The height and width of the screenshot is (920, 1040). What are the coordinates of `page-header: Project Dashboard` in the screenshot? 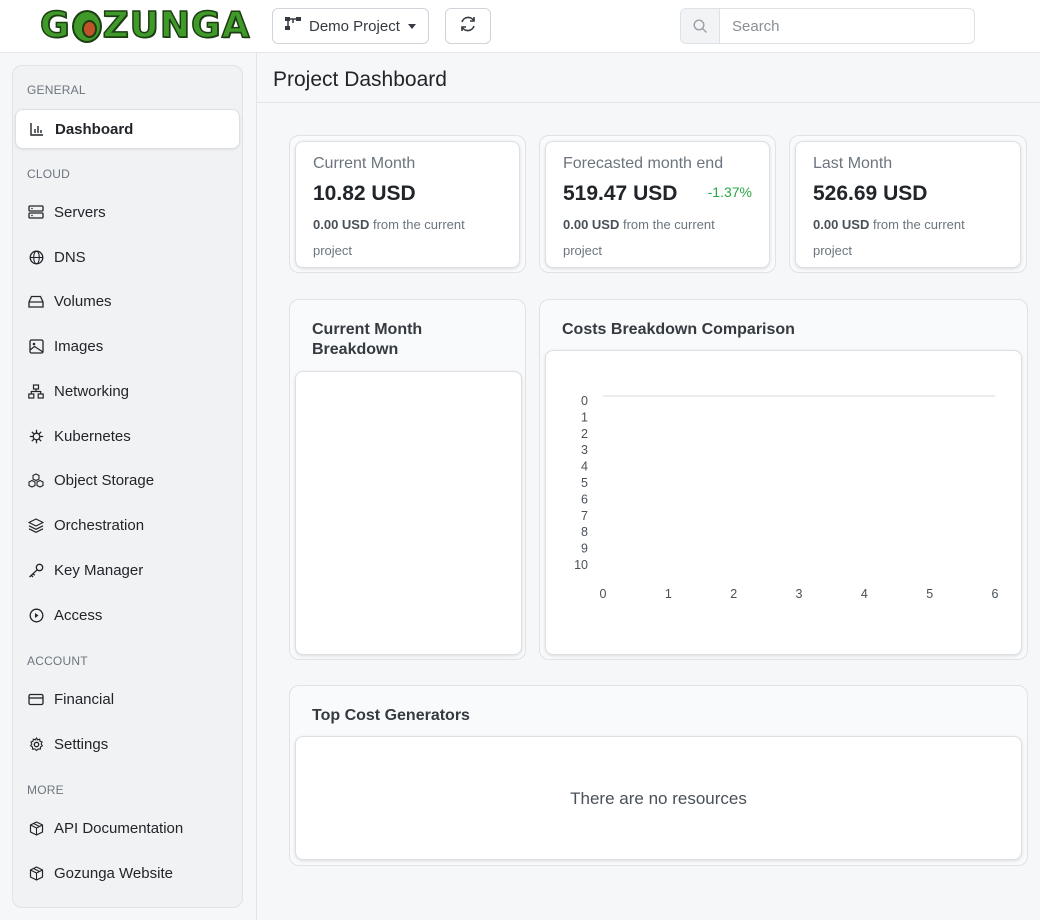 It's located at (648, 78).